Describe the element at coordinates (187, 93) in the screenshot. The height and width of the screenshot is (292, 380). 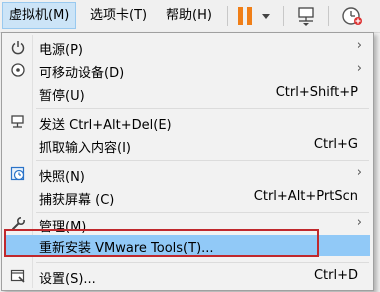
I see `menu-item-pause: 暂停(U) Ctrl+Shift+P` at that location.